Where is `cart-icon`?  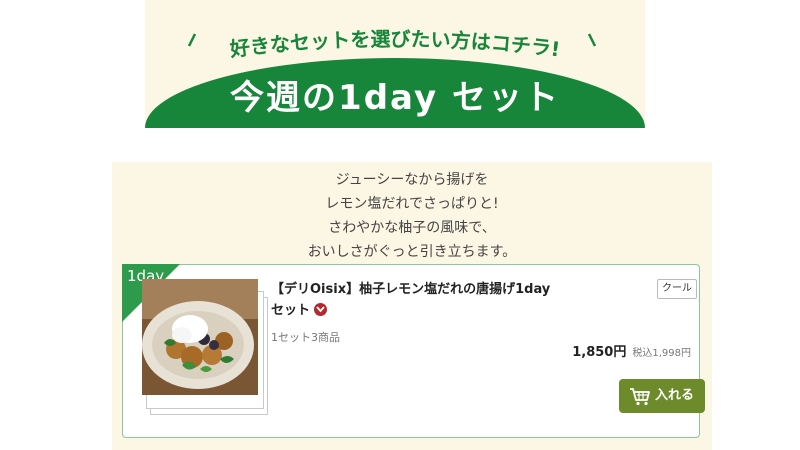 cart-icon is located at coordinates (640, 397).